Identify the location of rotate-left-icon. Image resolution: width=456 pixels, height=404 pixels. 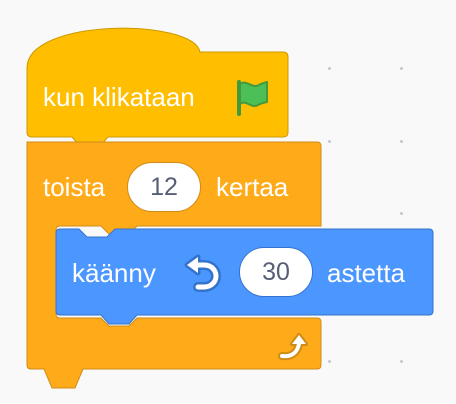
(202, 273).